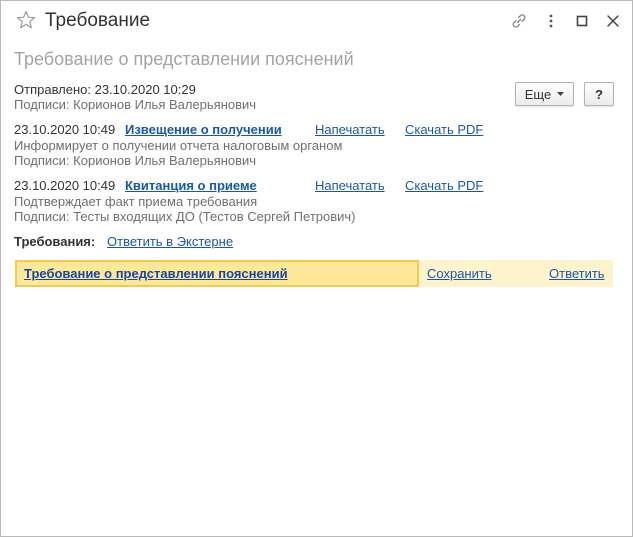 The width and height of the screenshot is (633, 537). What do you see at coordinates (55, 241) in the screenshot?
I see `requirements-label: Требования:` at bounding box center [55, 241].